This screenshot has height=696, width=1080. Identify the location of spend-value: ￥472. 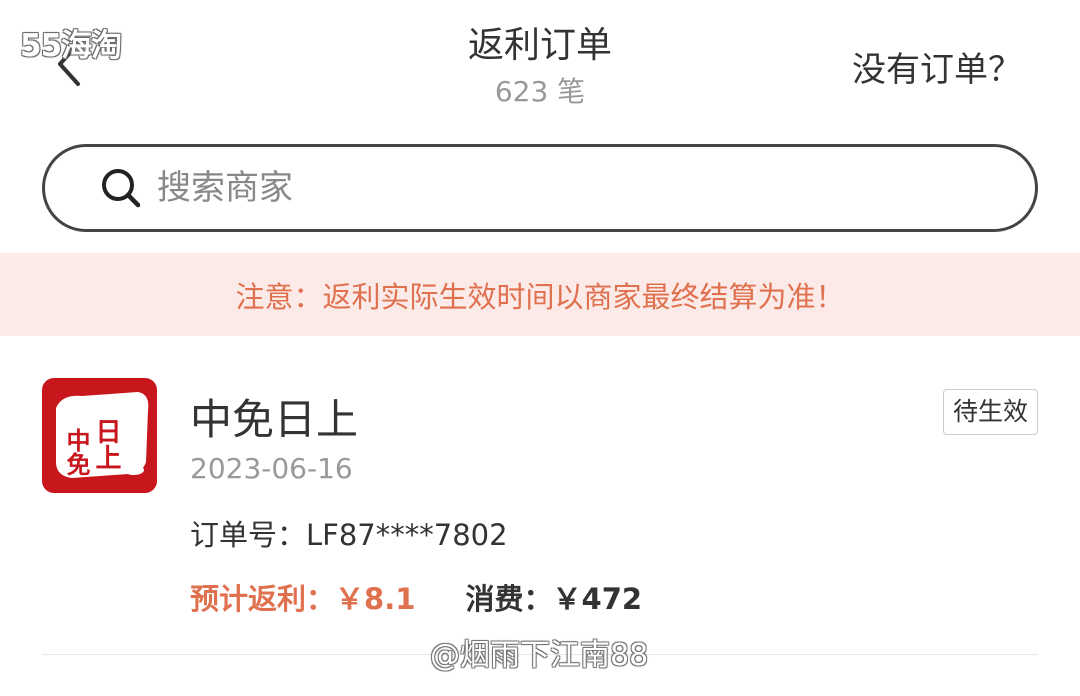
(597, 599).